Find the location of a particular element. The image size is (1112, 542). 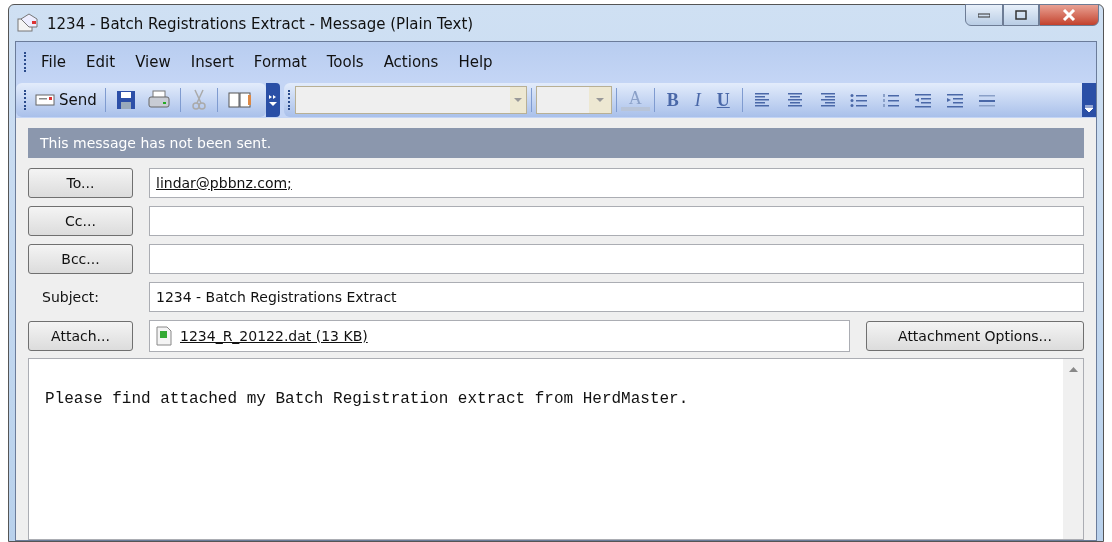

close-button is located at coordinates (1069, 15).